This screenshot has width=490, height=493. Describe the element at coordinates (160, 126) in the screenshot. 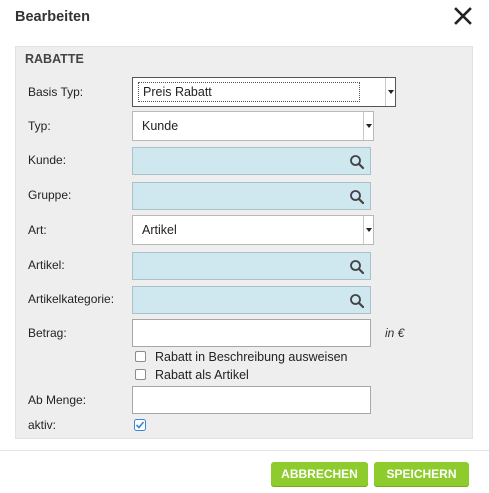

I see `typ-value: Kunde` at that location.